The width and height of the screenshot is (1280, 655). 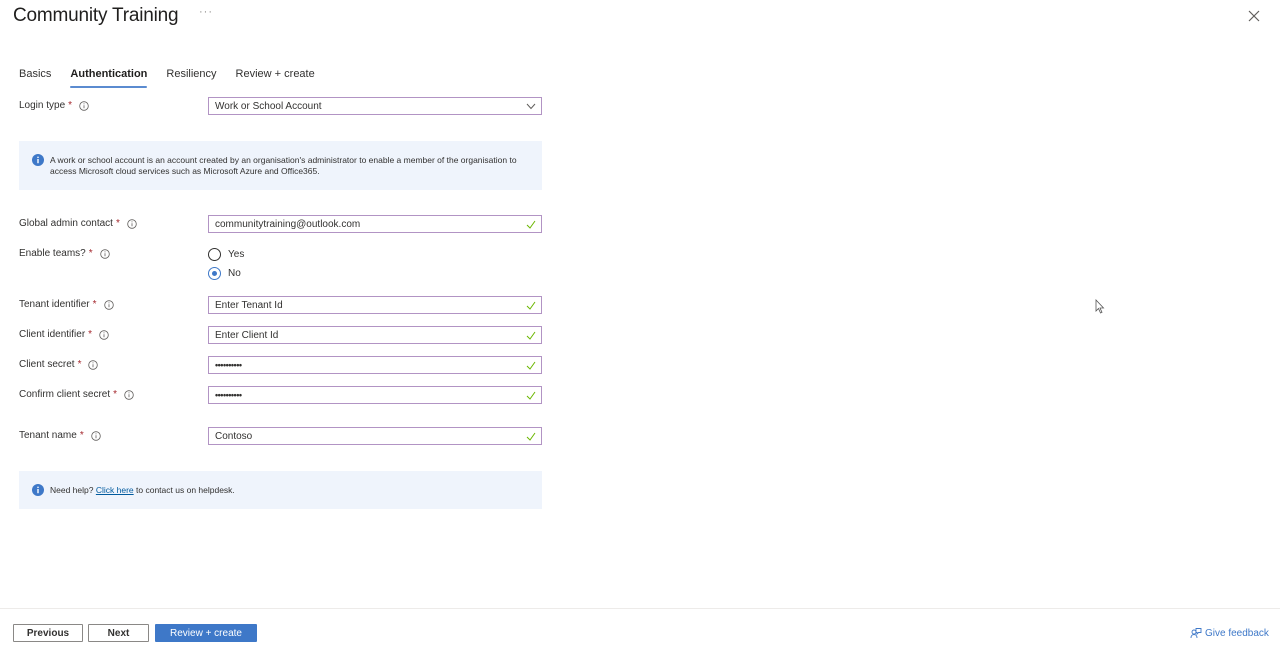 What do you see at coordinates (1229, 633) in the screenshot?
I see `give-feedback-link: Give feedback` at bounding box center [1229, 633].